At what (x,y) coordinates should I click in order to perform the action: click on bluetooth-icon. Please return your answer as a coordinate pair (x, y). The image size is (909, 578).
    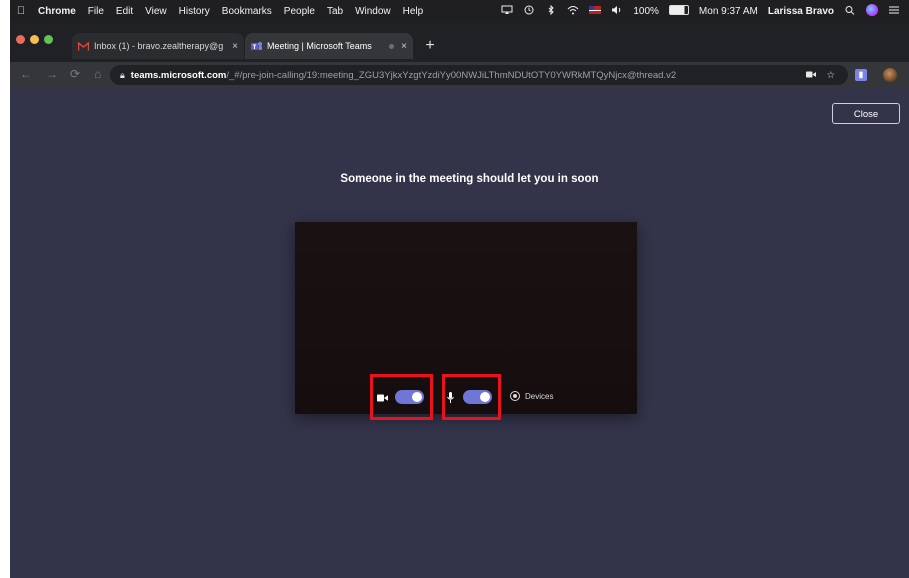
    Looking at the image, I should click on (551, 11).